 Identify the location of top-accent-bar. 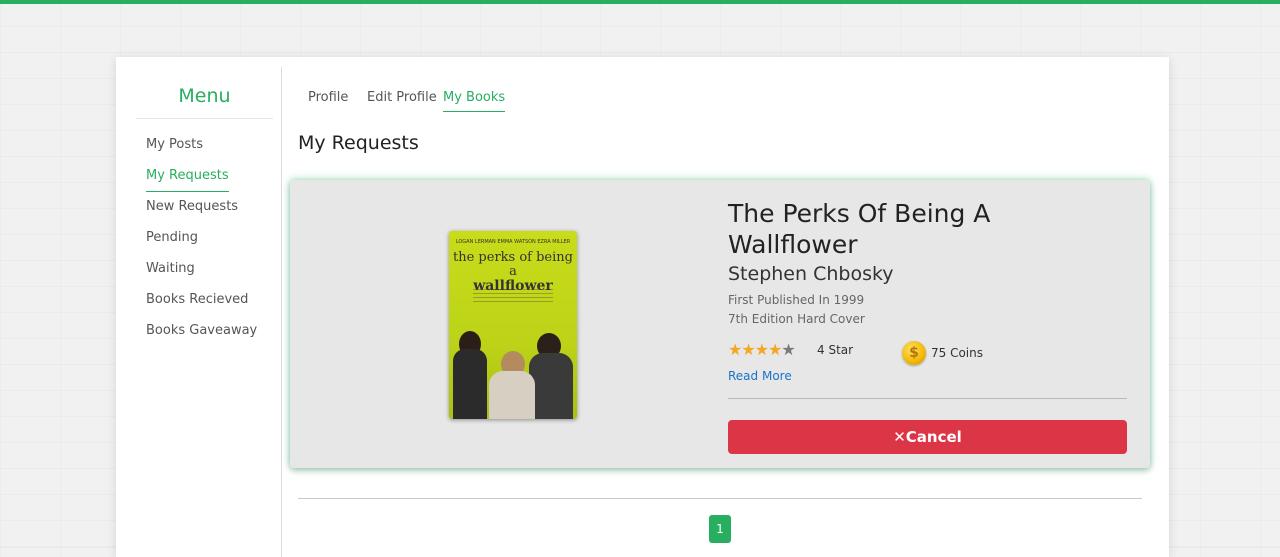
(640, 2).